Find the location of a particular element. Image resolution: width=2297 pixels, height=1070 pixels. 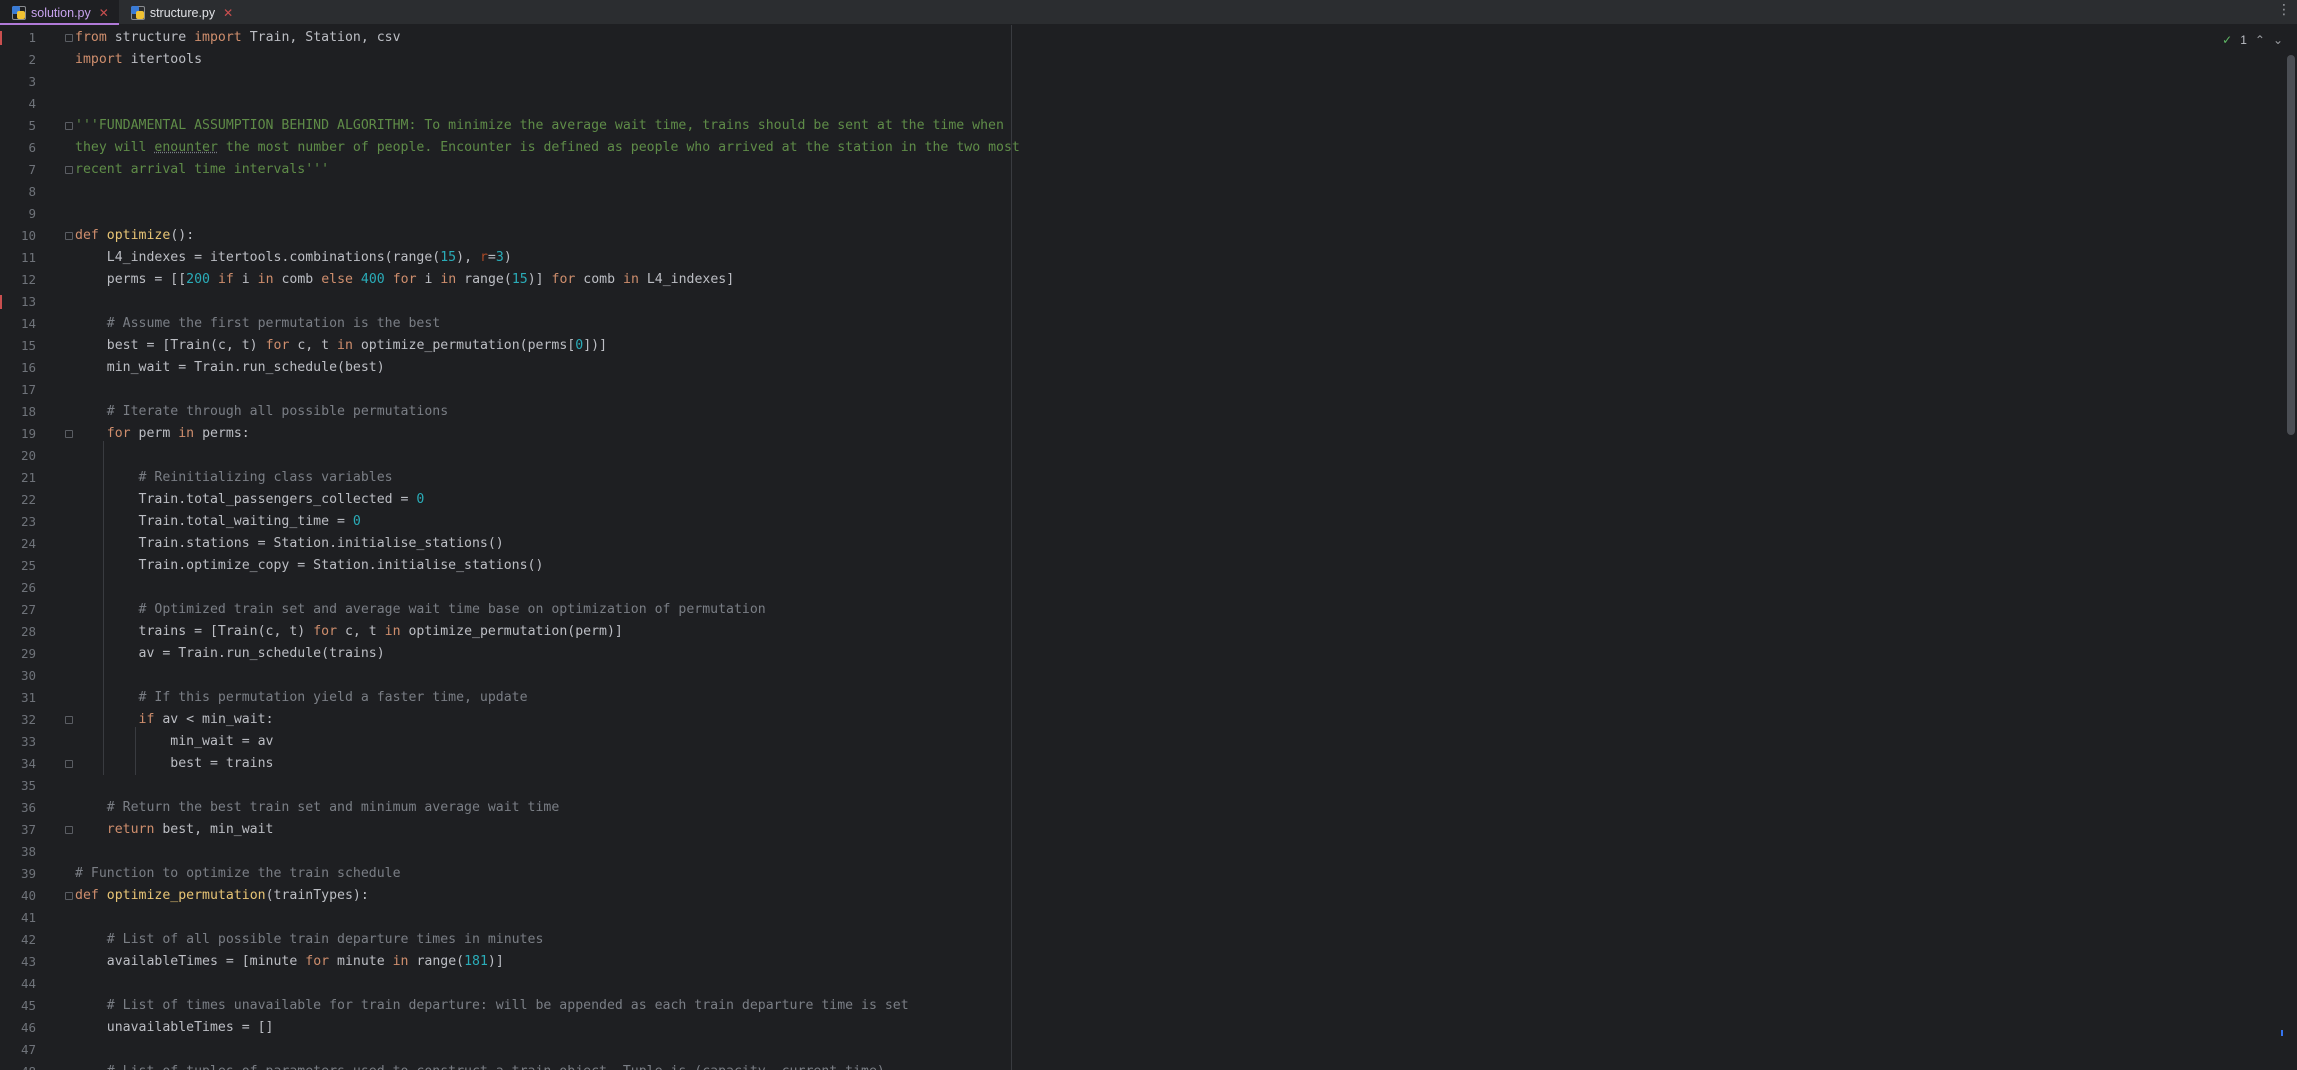

code-line: recent arrival time intervals''' is located at coordinates (202, 170).